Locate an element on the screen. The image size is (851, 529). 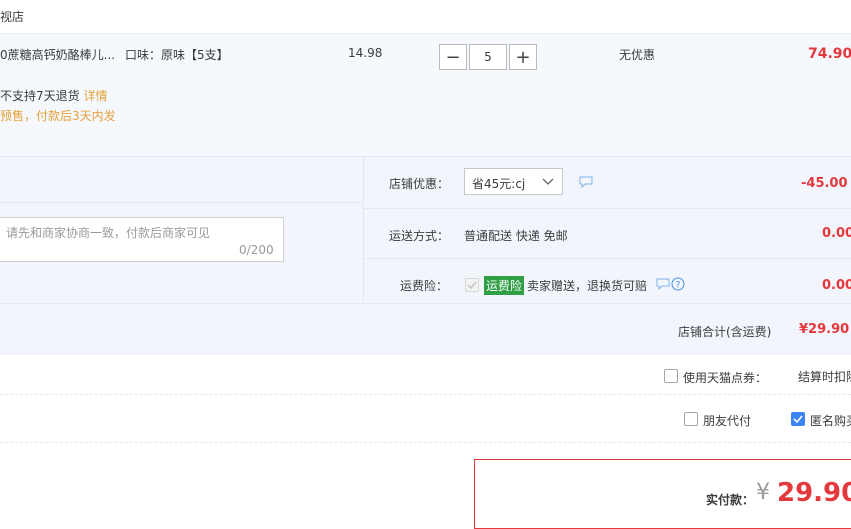
shop-discount-label: 店铺优惠： is located at coordinates (419, 184).